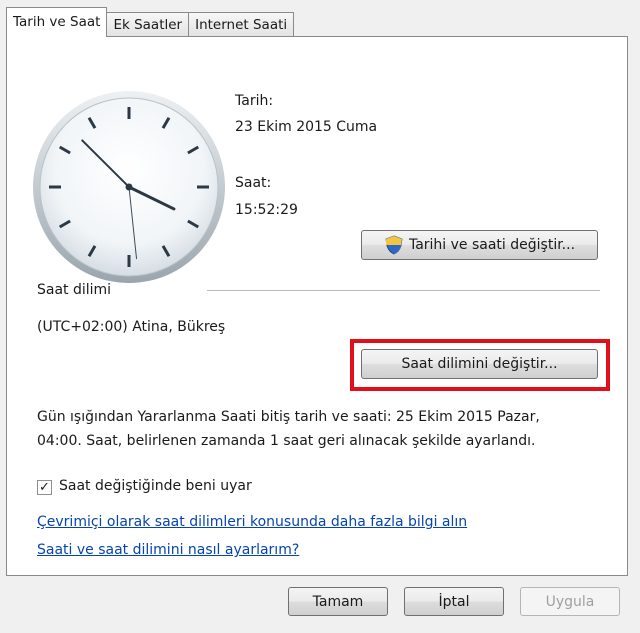 This screenshot has height=633, width=640. What do you see at coordinates (254, 101) in the screenshot?
I see `date-label: Tarih:` at bounding box center [254, 101].